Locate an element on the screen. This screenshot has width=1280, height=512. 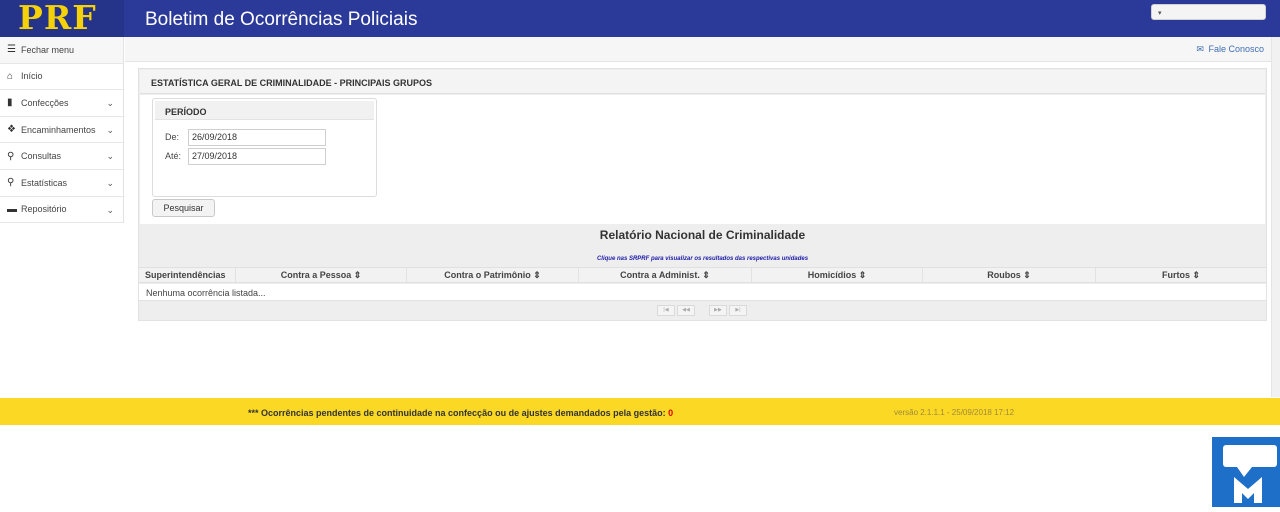
sidebar-item-label: Confecções is located at coordinates (45, 102).